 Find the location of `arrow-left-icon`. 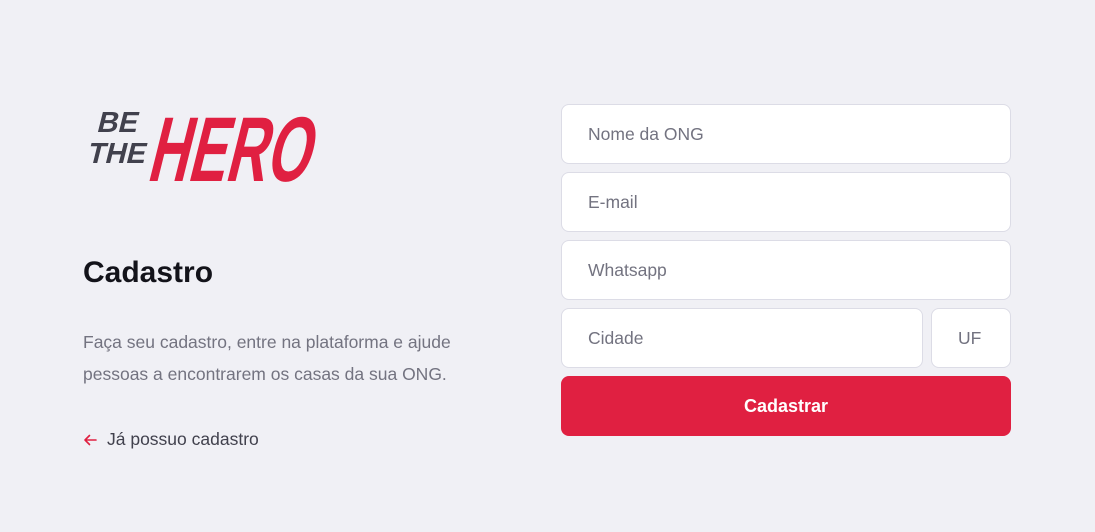

arrow-left-icon is located at coordinates (90, 440).